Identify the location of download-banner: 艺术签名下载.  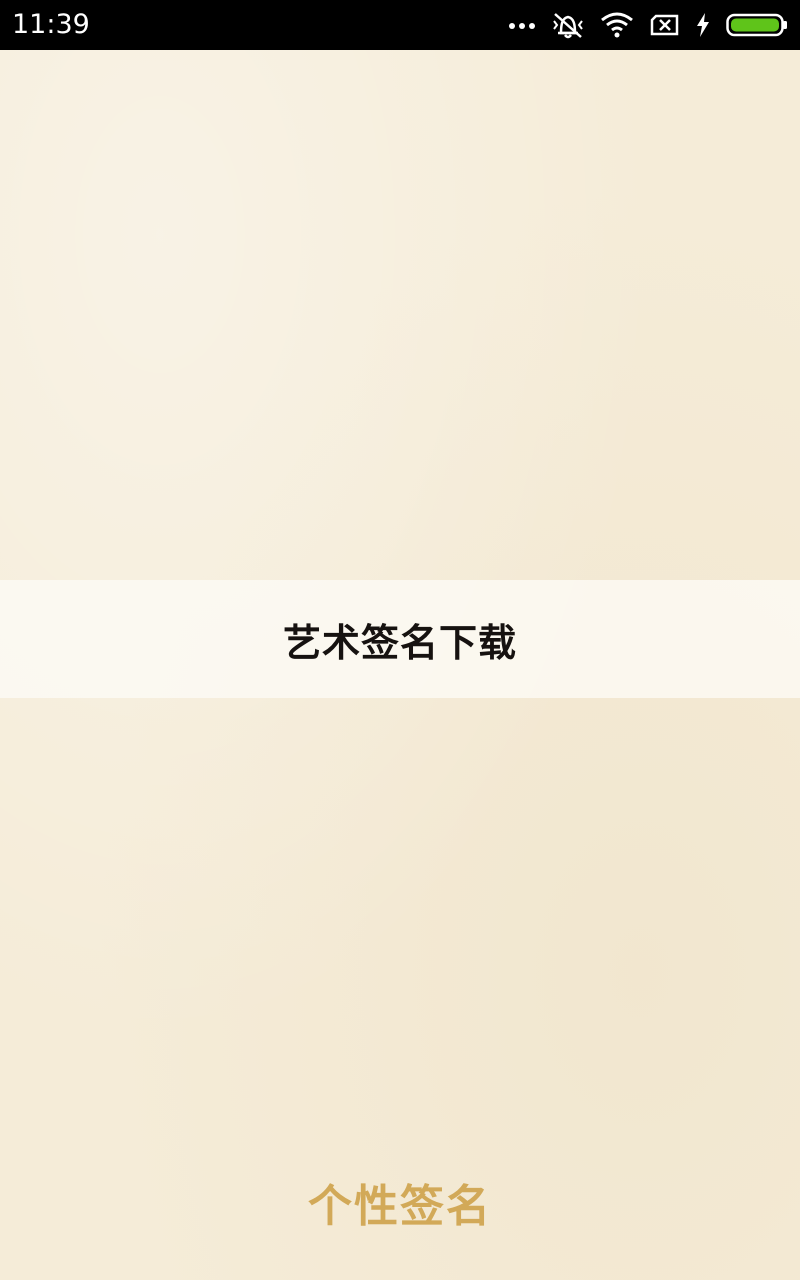
(400, 639).